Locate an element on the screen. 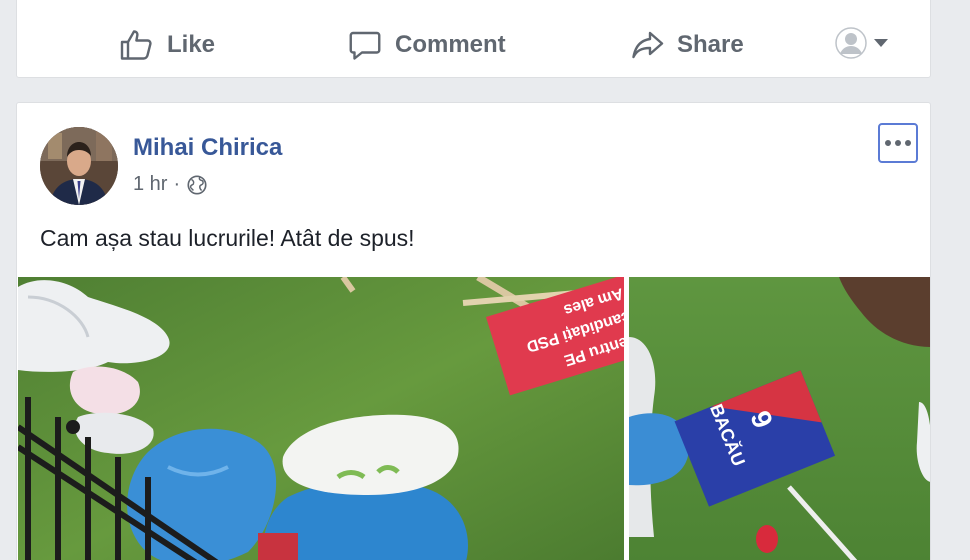 This screenshot has height=560, width=970. comment-button: Comment is located at coordinates (426, 45).